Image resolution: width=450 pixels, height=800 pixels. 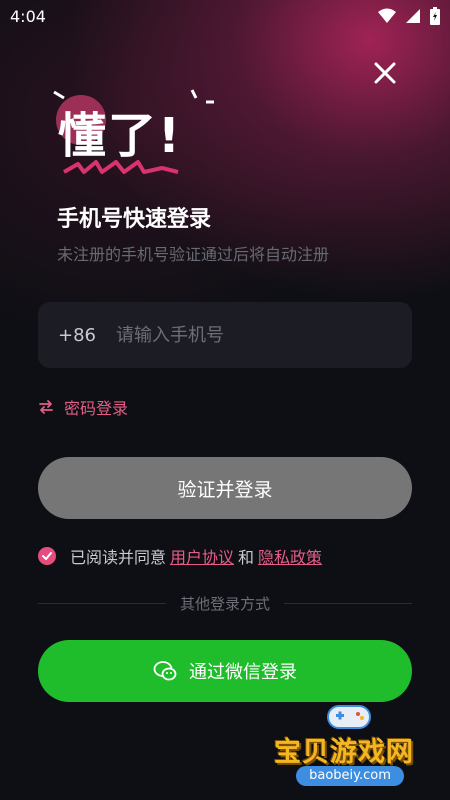 I want to click on divider-line-left, so click(x=102, y=603).